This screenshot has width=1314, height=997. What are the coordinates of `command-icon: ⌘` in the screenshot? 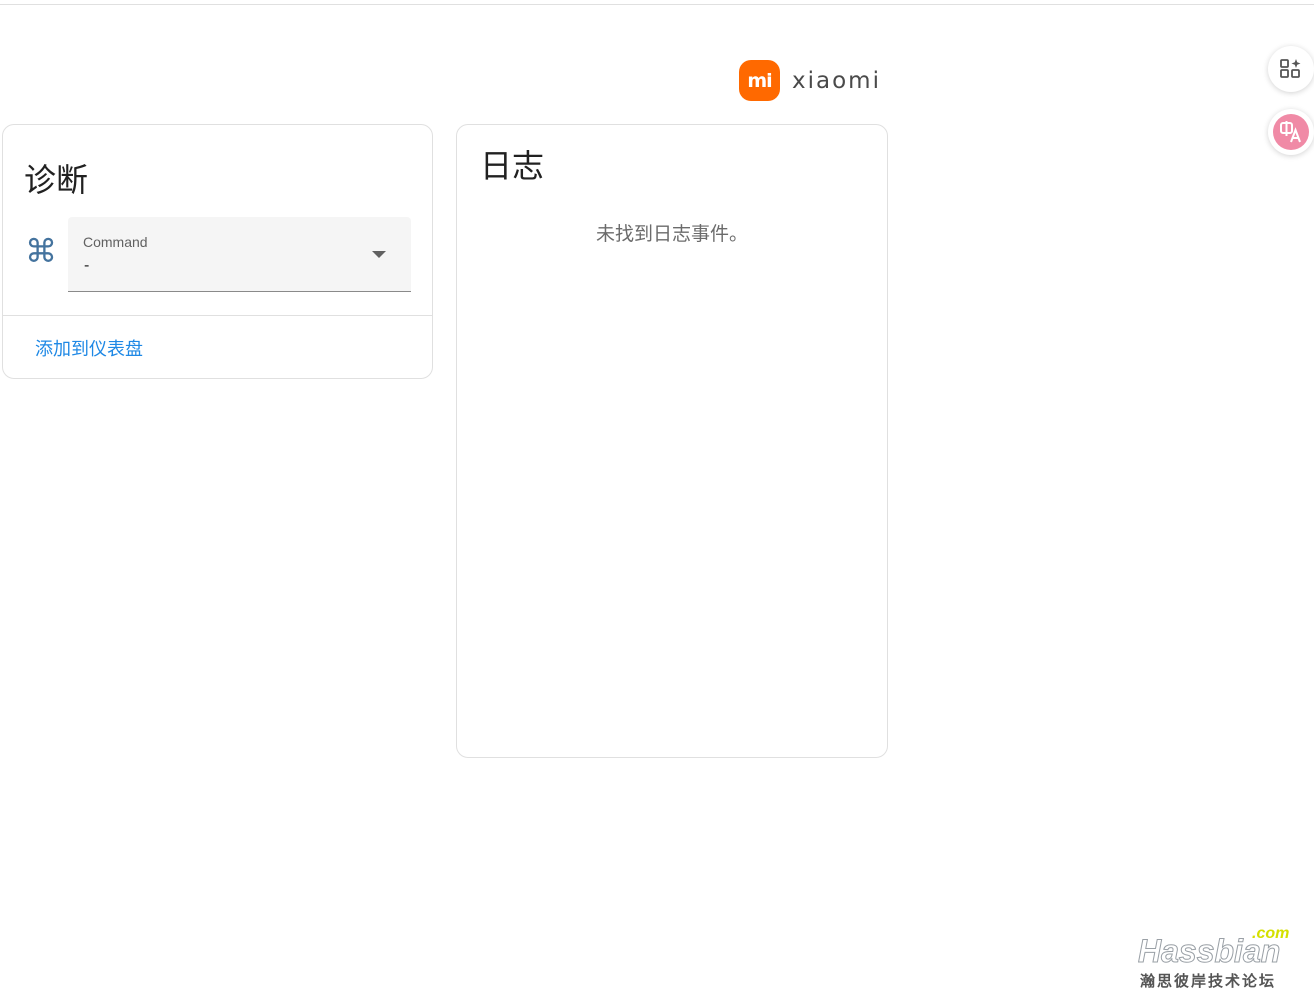 It's located at (41, 251).